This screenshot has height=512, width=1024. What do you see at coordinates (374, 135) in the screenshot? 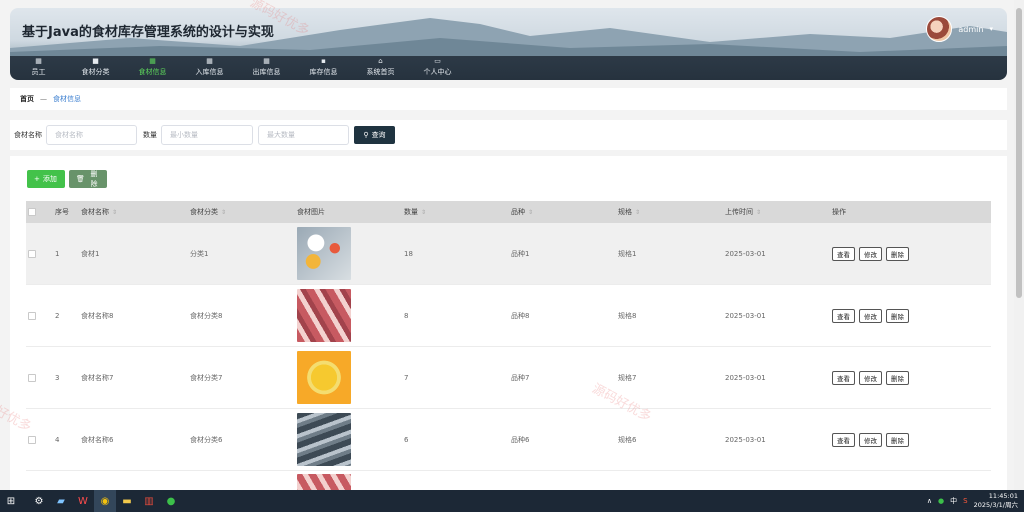
I see `search-button: ⚲ 查询` at bounding box center [374, 135].